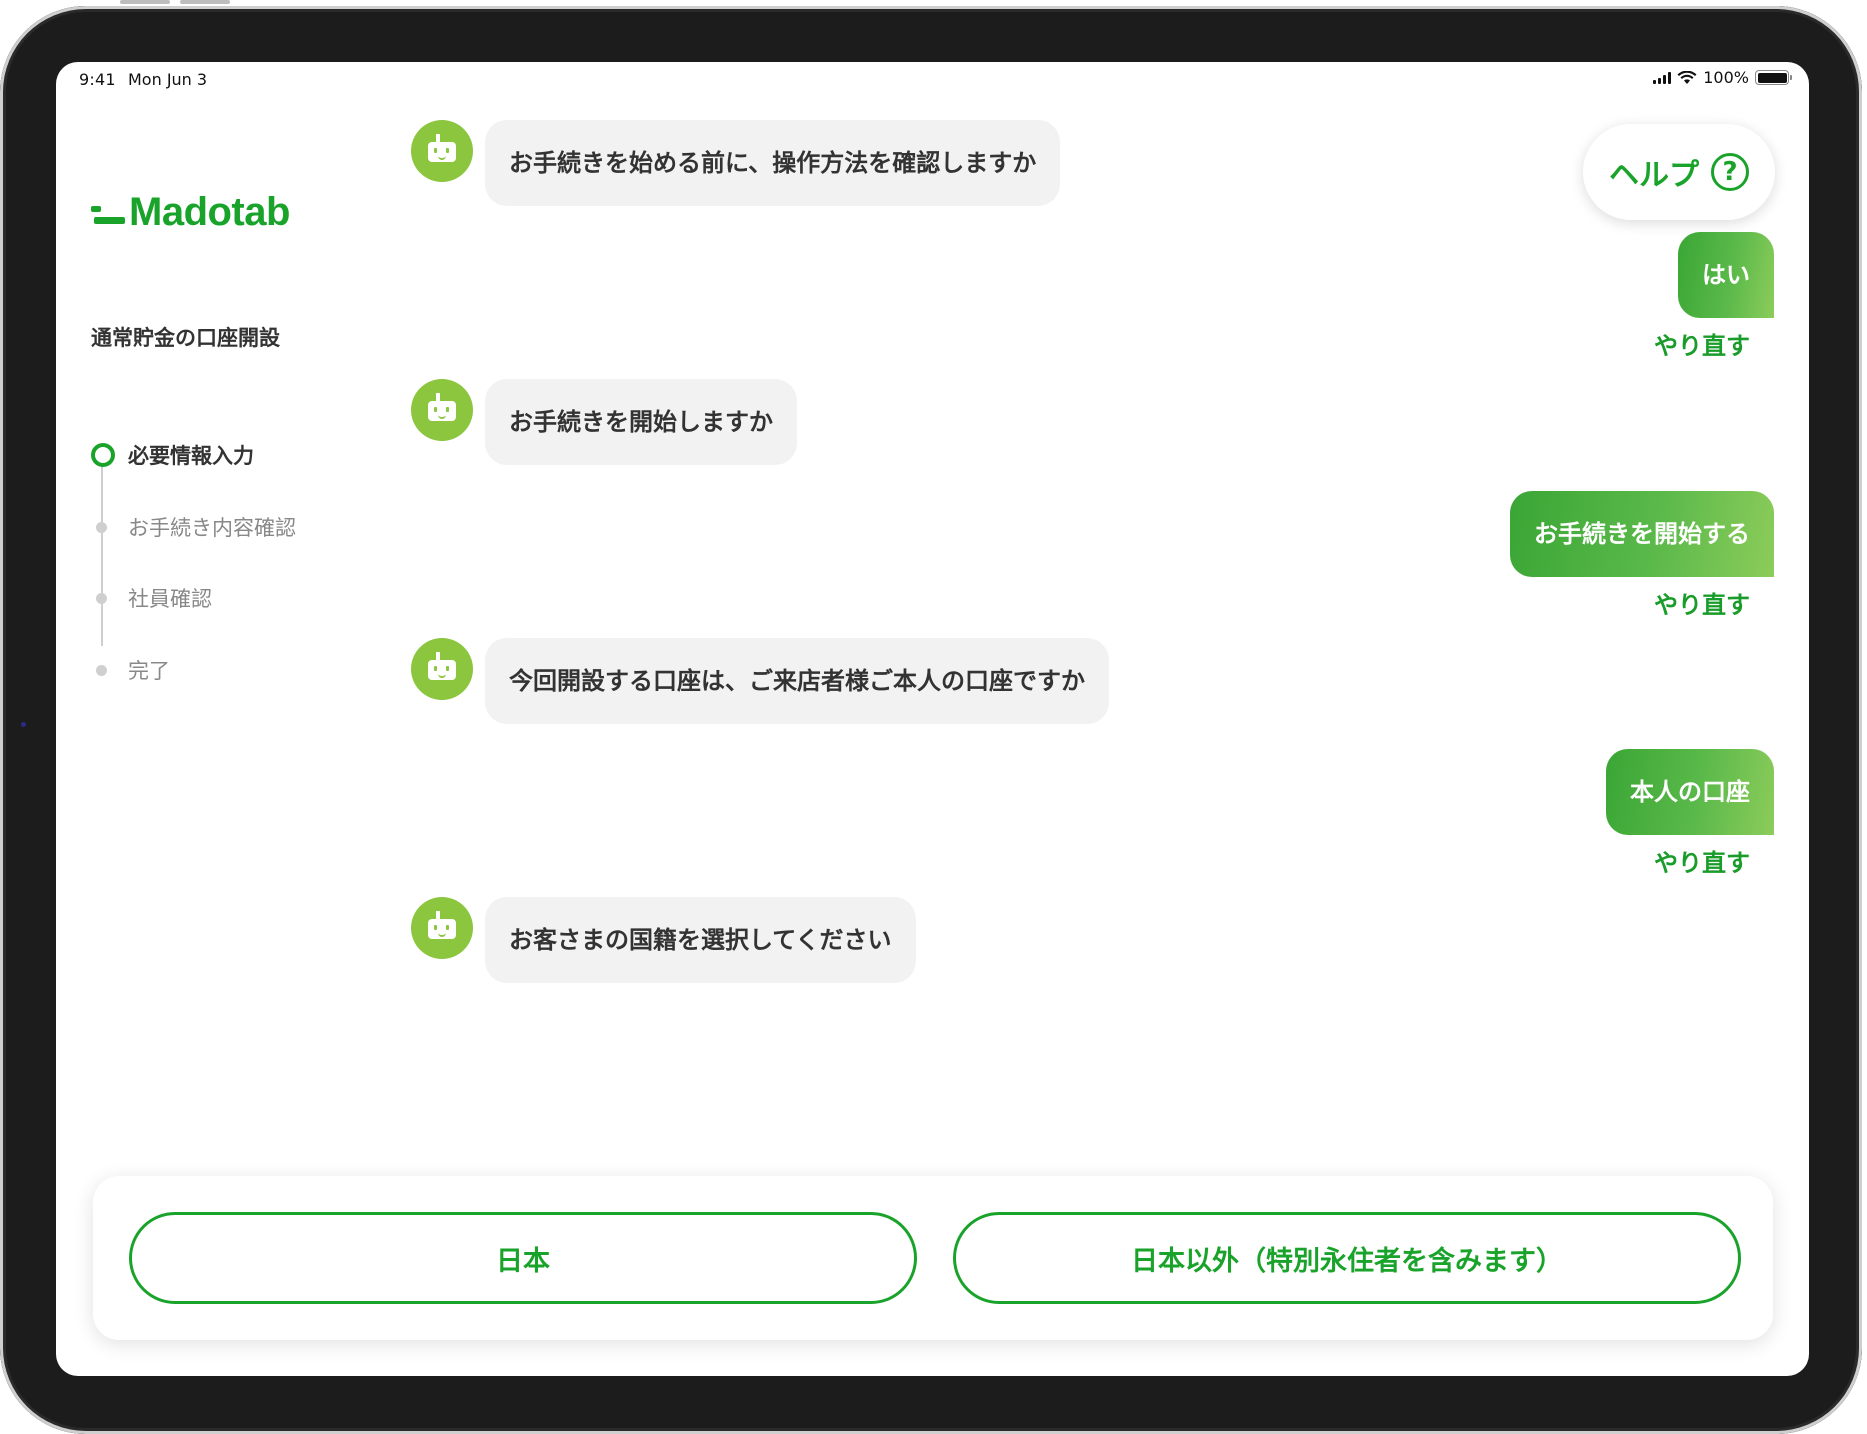 The width and height of the screenshot is (1867, 1434). Describe the element at coordinates (1662, 77) in the screenshot. I see `cellular-signal-icon` at that location.